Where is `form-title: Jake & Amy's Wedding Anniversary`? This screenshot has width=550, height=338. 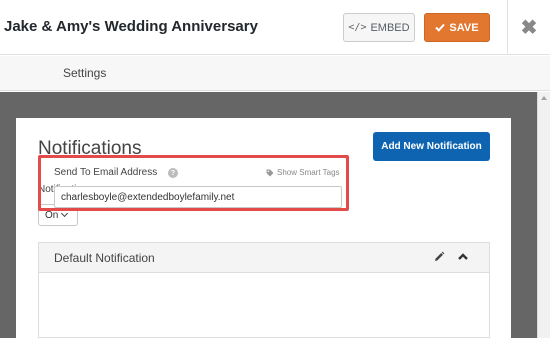 form-title: Jake & Amy's Wedding Anniversary is located at coordinates (131, 26).